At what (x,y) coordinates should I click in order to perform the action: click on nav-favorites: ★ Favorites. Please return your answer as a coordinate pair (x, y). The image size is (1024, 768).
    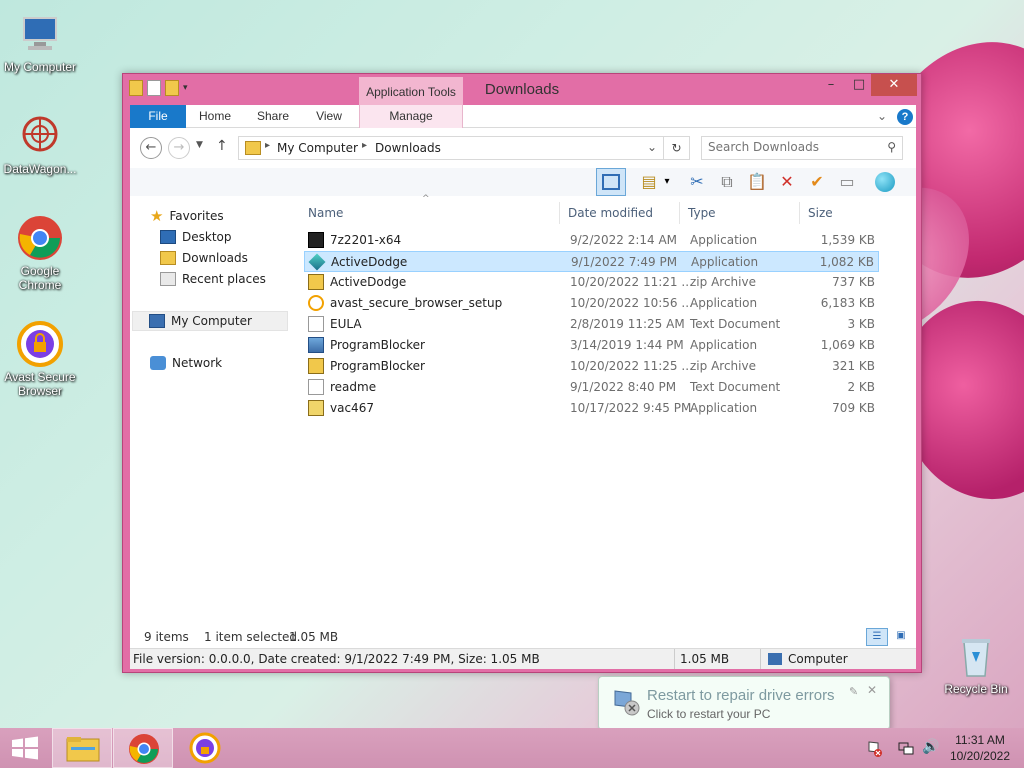
    Looking at the image, I should click on (187, 216).